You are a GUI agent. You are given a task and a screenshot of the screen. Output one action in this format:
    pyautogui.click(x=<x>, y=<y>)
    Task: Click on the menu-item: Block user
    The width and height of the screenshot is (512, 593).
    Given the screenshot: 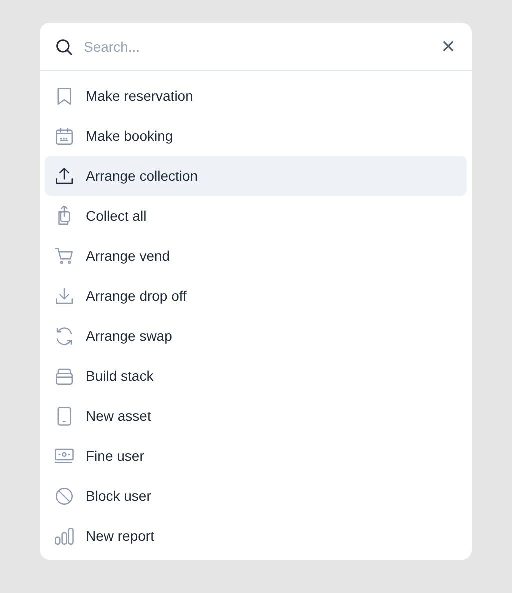 What is the action you would take?
    pyautogui.click(x=256, y=496)
    